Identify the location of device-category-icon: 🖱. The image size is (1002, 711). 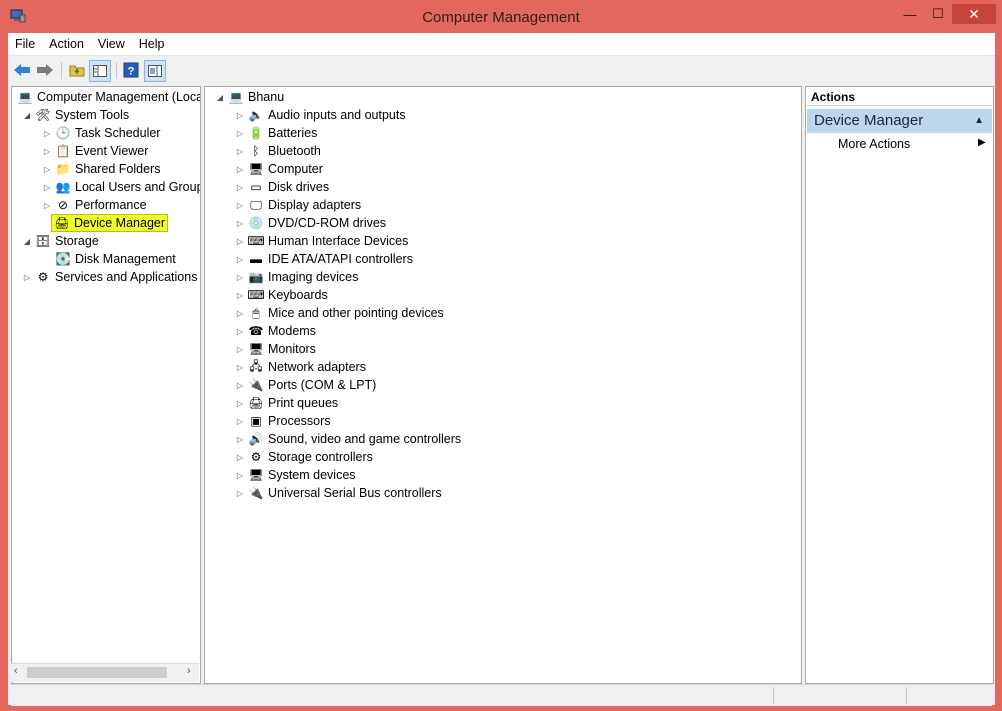
(256, 312).